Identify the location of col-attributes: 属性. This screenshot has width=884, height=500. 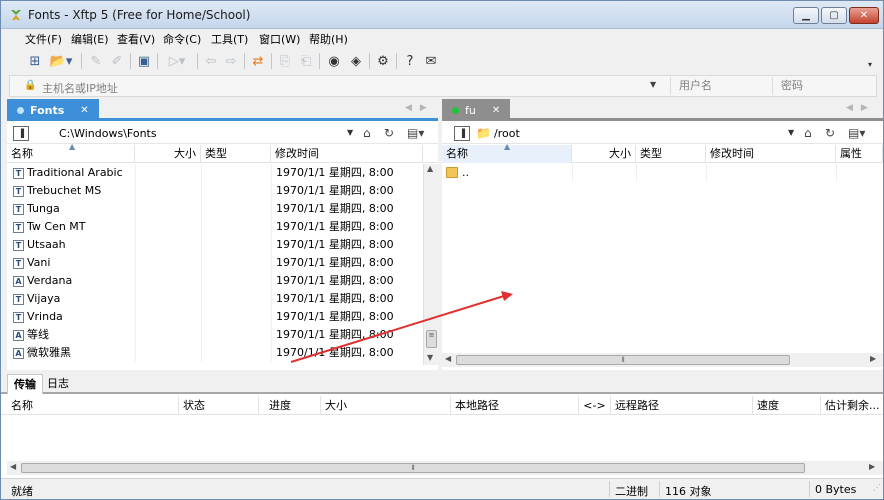
(859, 154).